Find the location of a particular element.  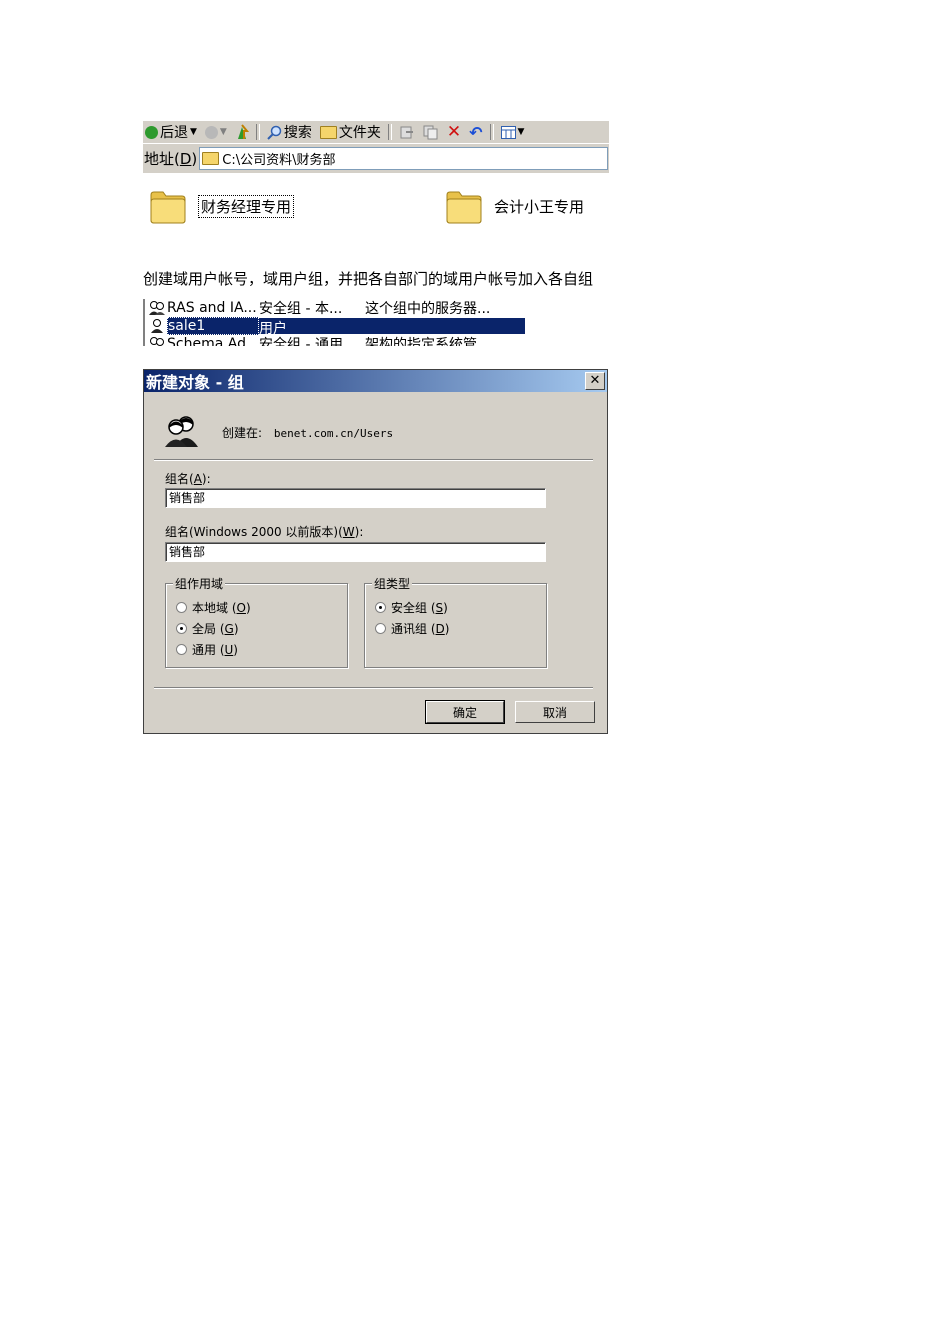

folder-label: 财务经理专用 is located at coordinates (246, 206).